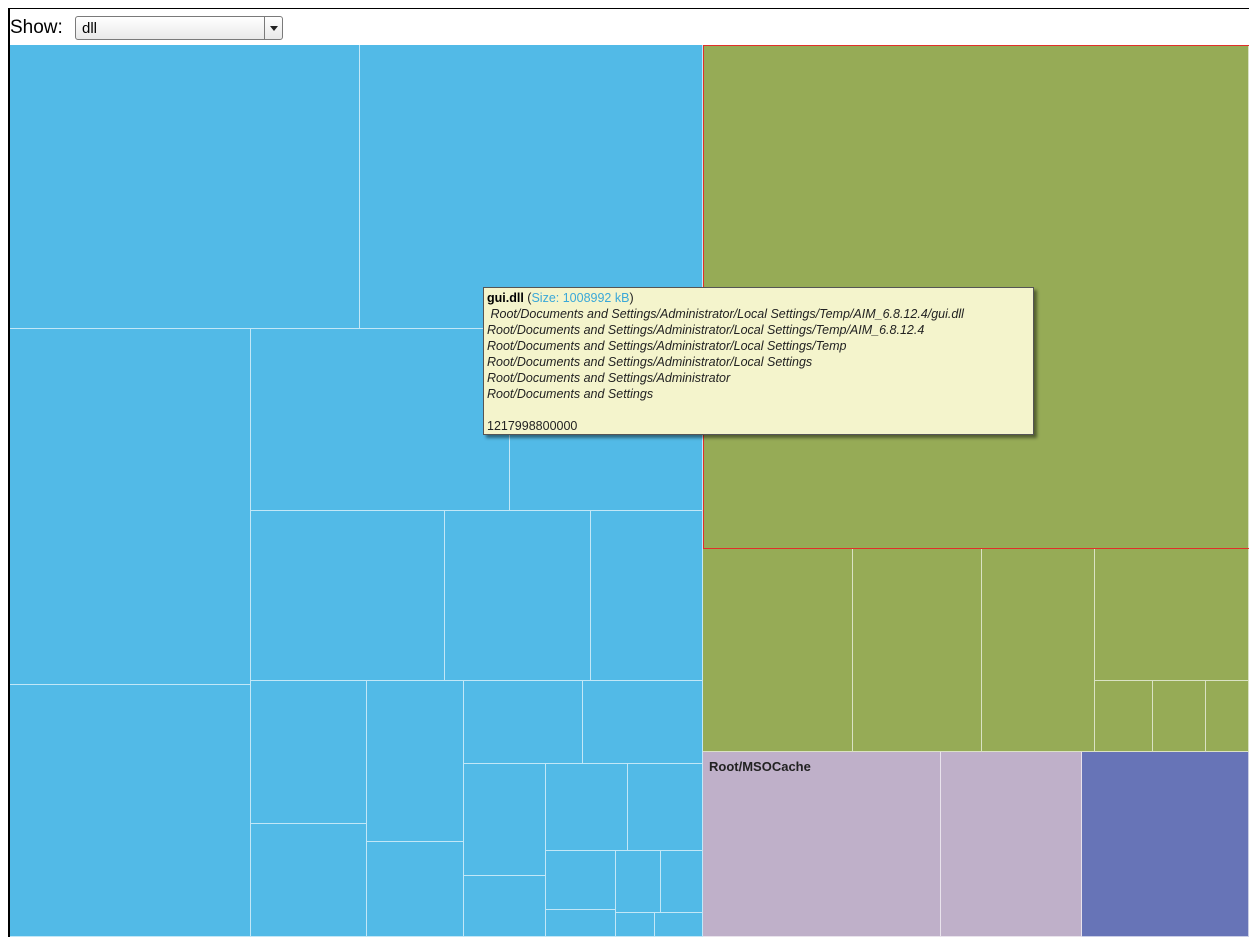  Describe the element at coordinates (760, 766) in the screenshot. I see `group-label-msocache: Root/MSOCache` at that location.